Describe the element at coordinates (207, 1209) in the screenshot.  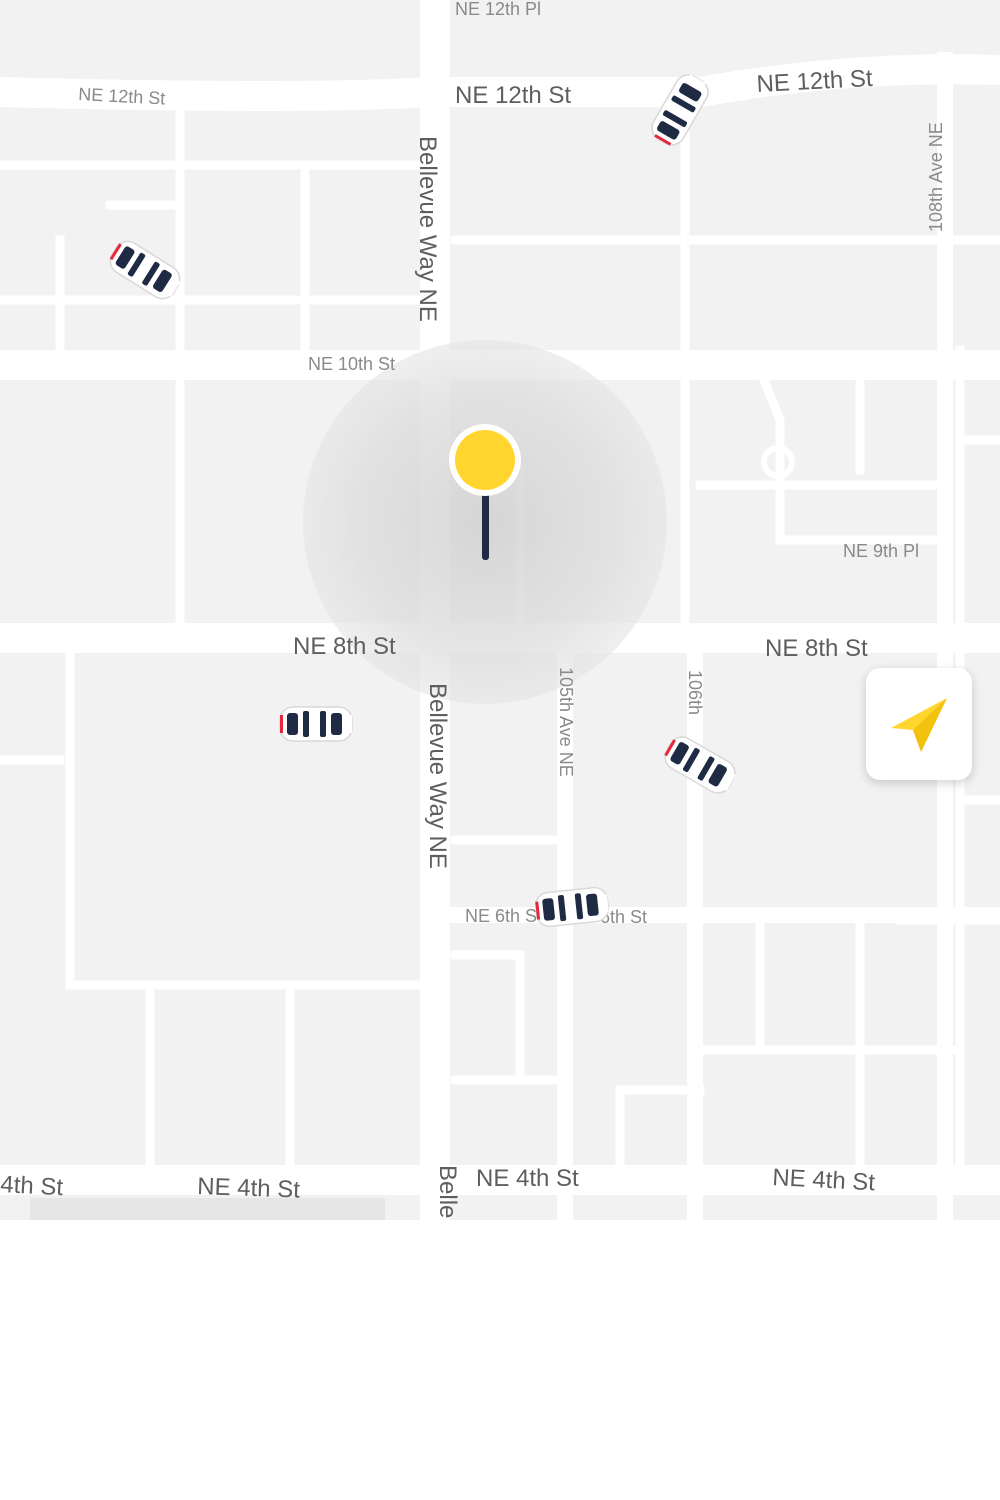
I see `map-block` at that location.